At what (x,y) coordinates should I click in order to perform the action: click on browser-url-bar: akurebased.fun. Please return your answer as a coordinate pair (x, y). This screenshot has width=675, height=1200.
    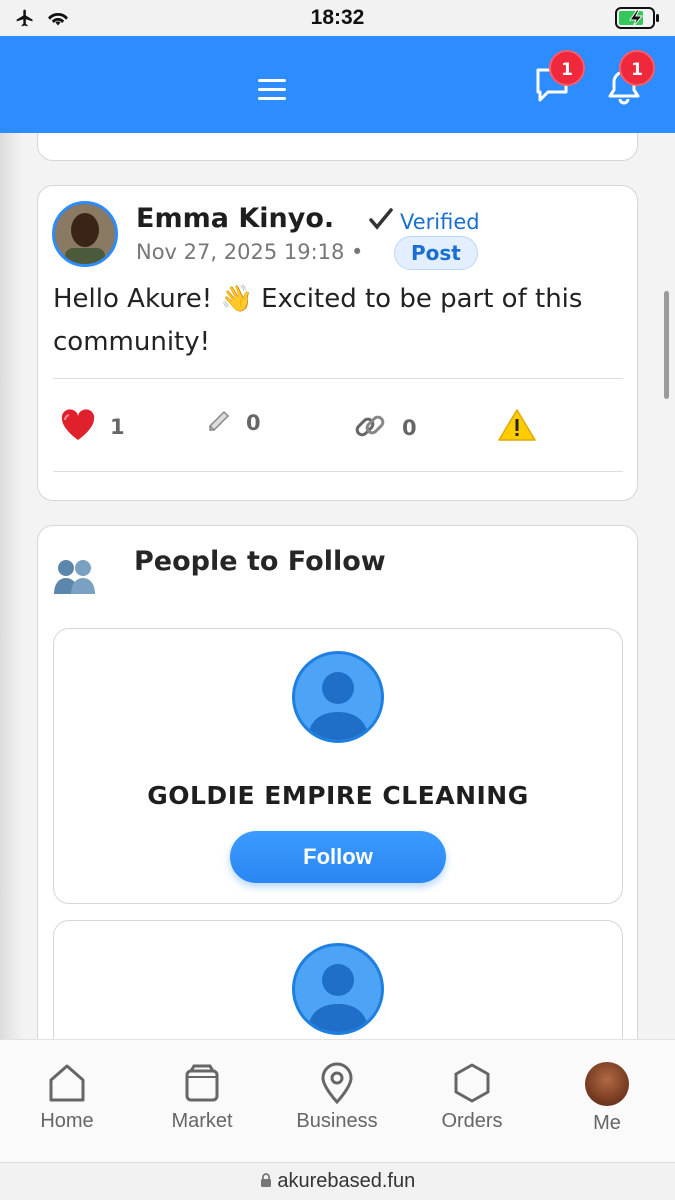
    Looking at the image, I should click on (337, 1181).